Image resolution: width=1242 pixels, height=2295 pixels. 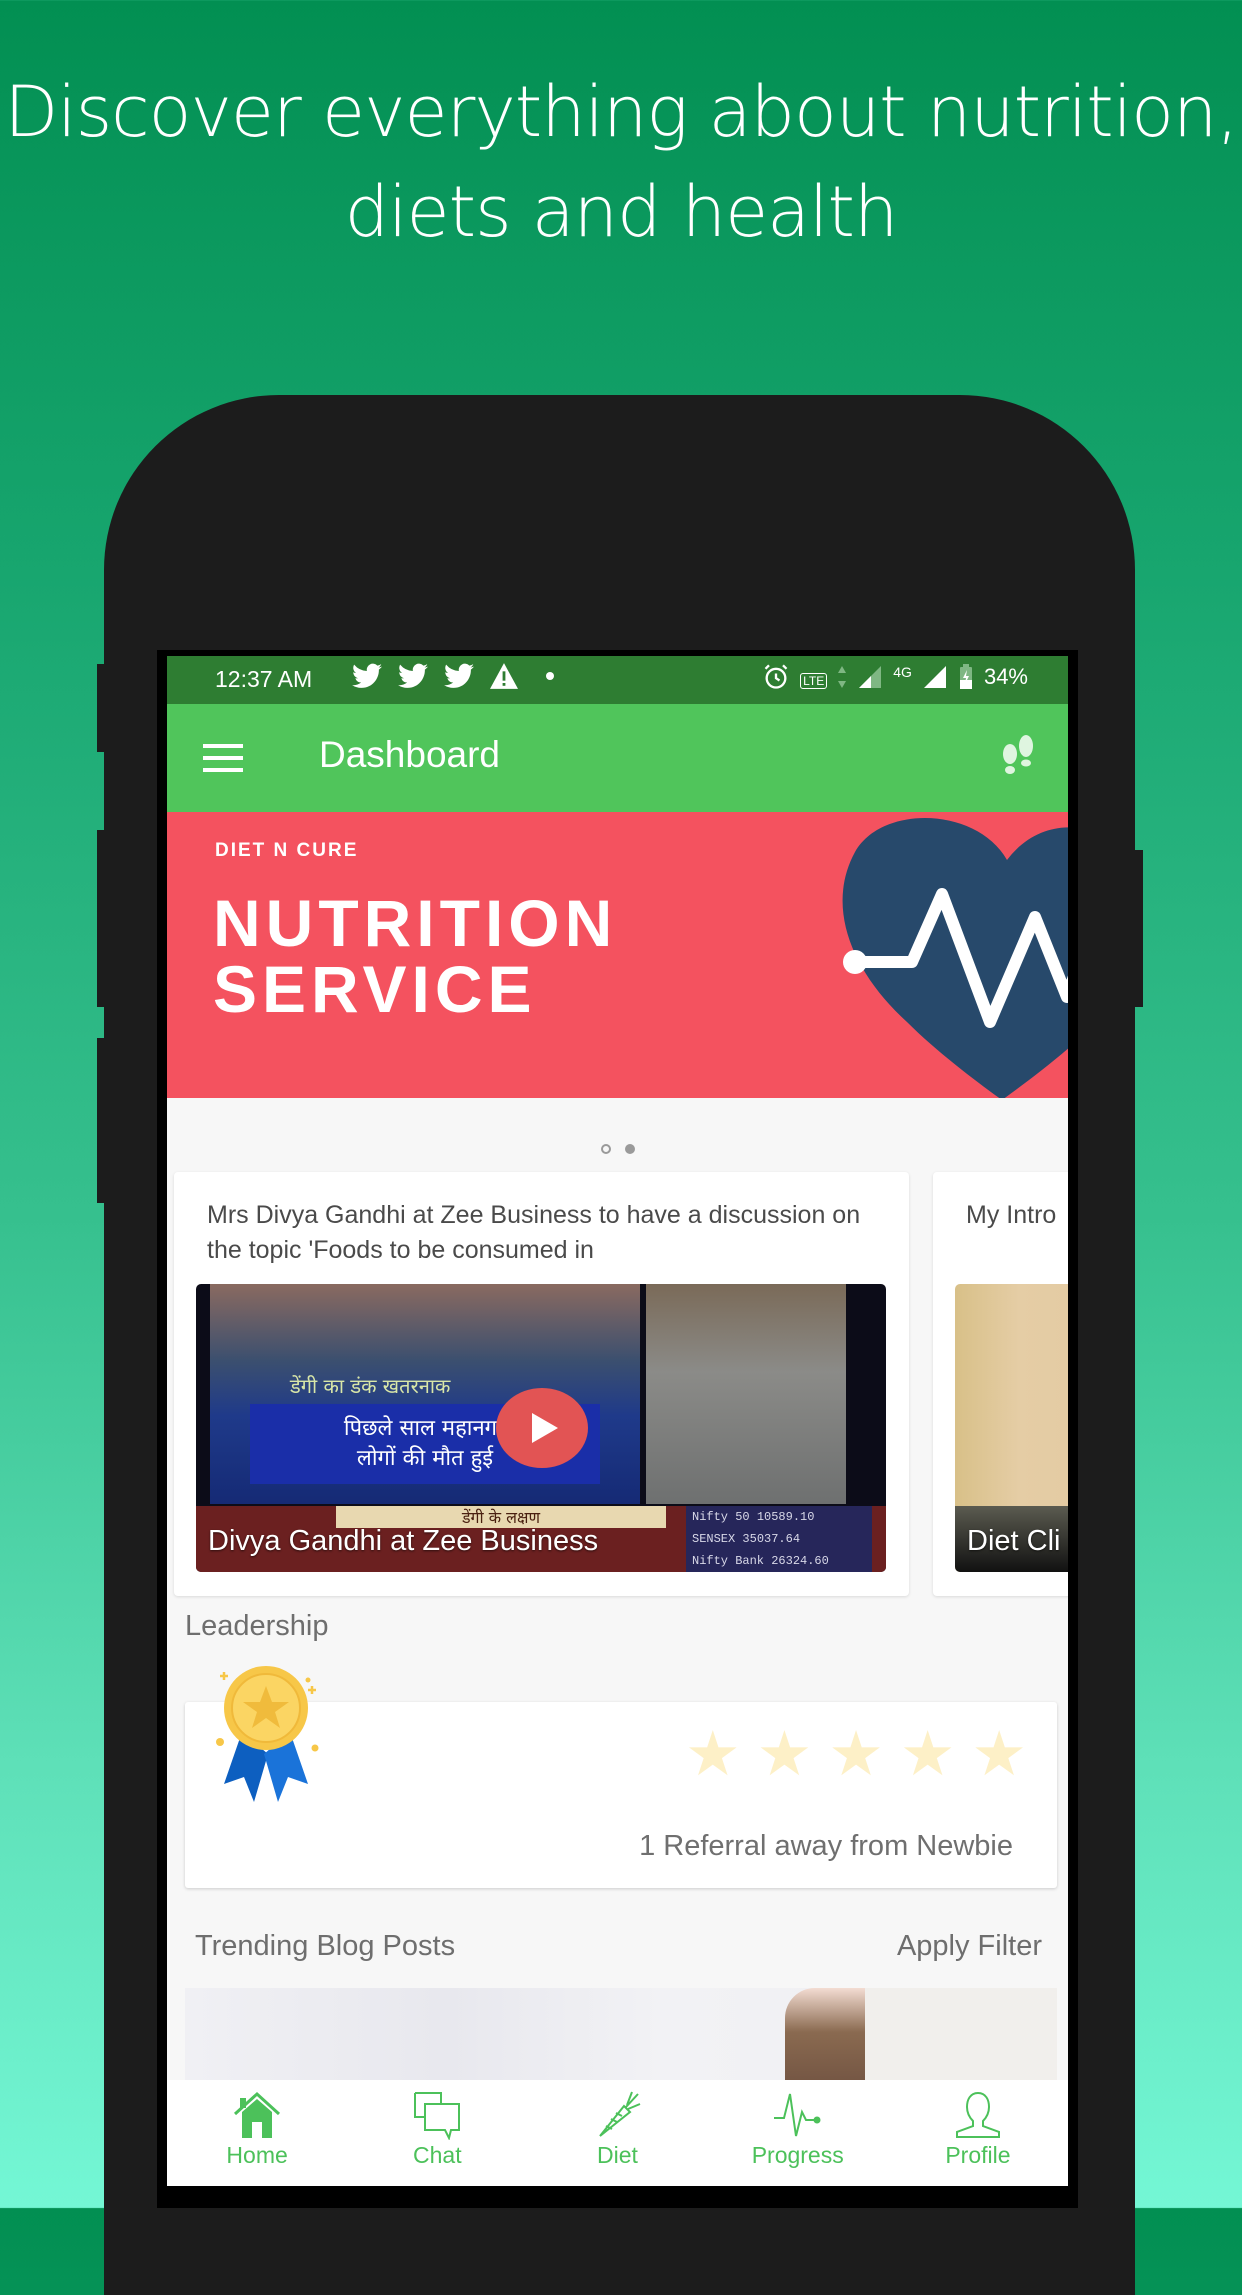 What do you see at coordinates (257, 2114) in the screenshot?
I see `home-icon` at bounding box center [257, 2114].